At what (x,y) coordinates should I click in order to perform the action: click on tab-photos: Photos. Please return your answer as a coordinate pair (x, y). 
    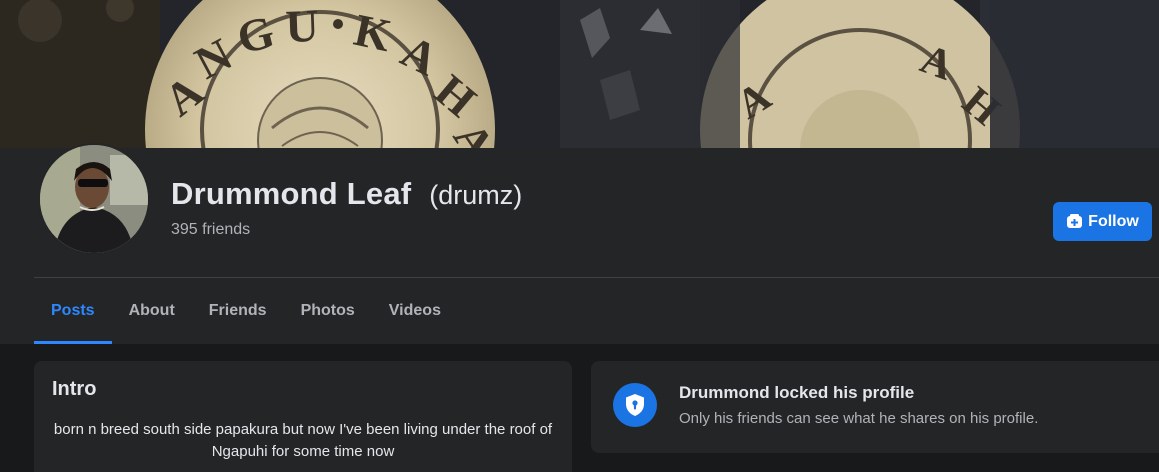
    Looking at the image, I should click on (328, 311).